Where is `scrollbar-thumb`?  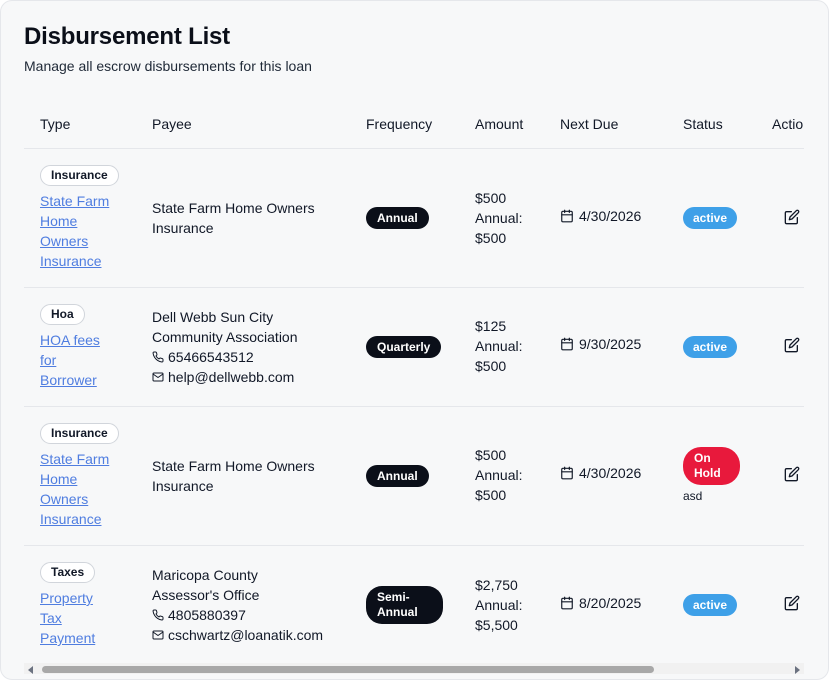
scrollbar-thumb is located at coordinates (348, 669).